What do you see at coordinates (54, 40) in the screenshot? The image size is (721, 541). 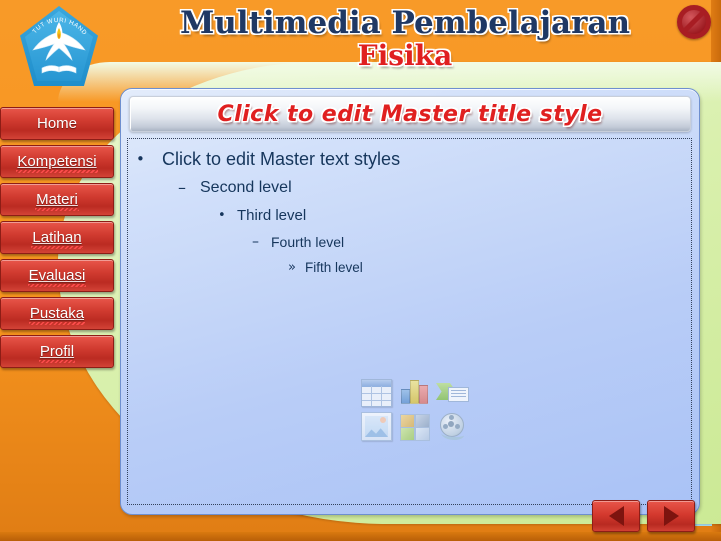 I see `logo-emblem-icon: TUT WURI HANDAYANI` at bounding box center [54, 40].